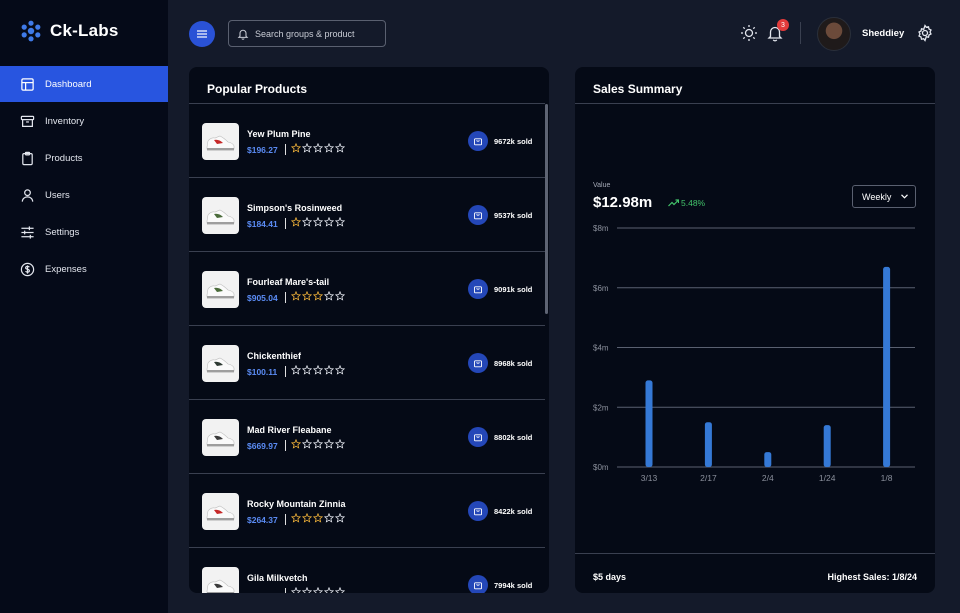  I want to click on product-name: Rocky Mountain Zinnia, so click(296, 504).